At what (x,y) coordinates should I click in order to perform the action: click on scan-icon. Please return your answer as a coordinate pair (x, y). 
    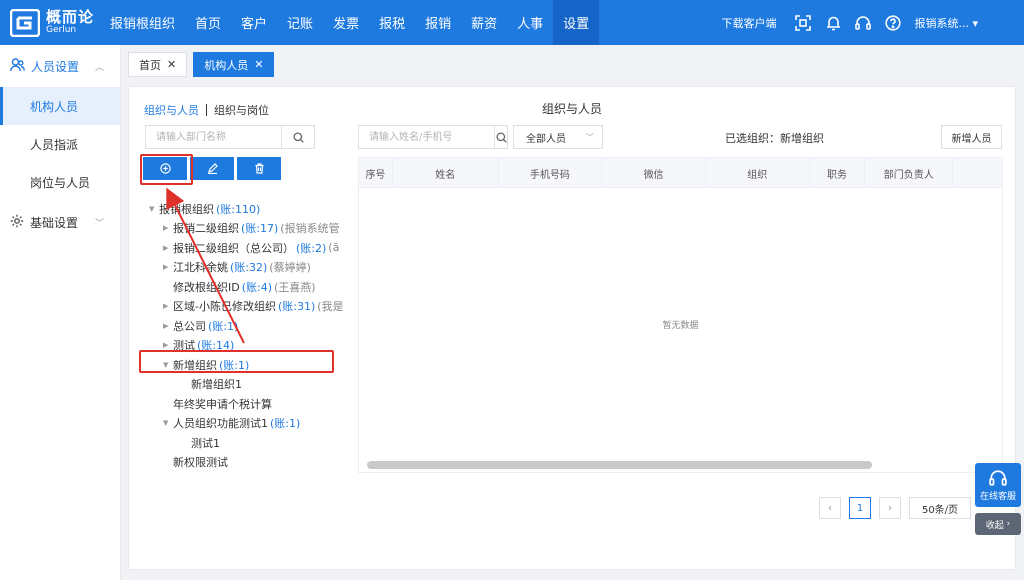
    Looking at the image, I should click on (803, 22).